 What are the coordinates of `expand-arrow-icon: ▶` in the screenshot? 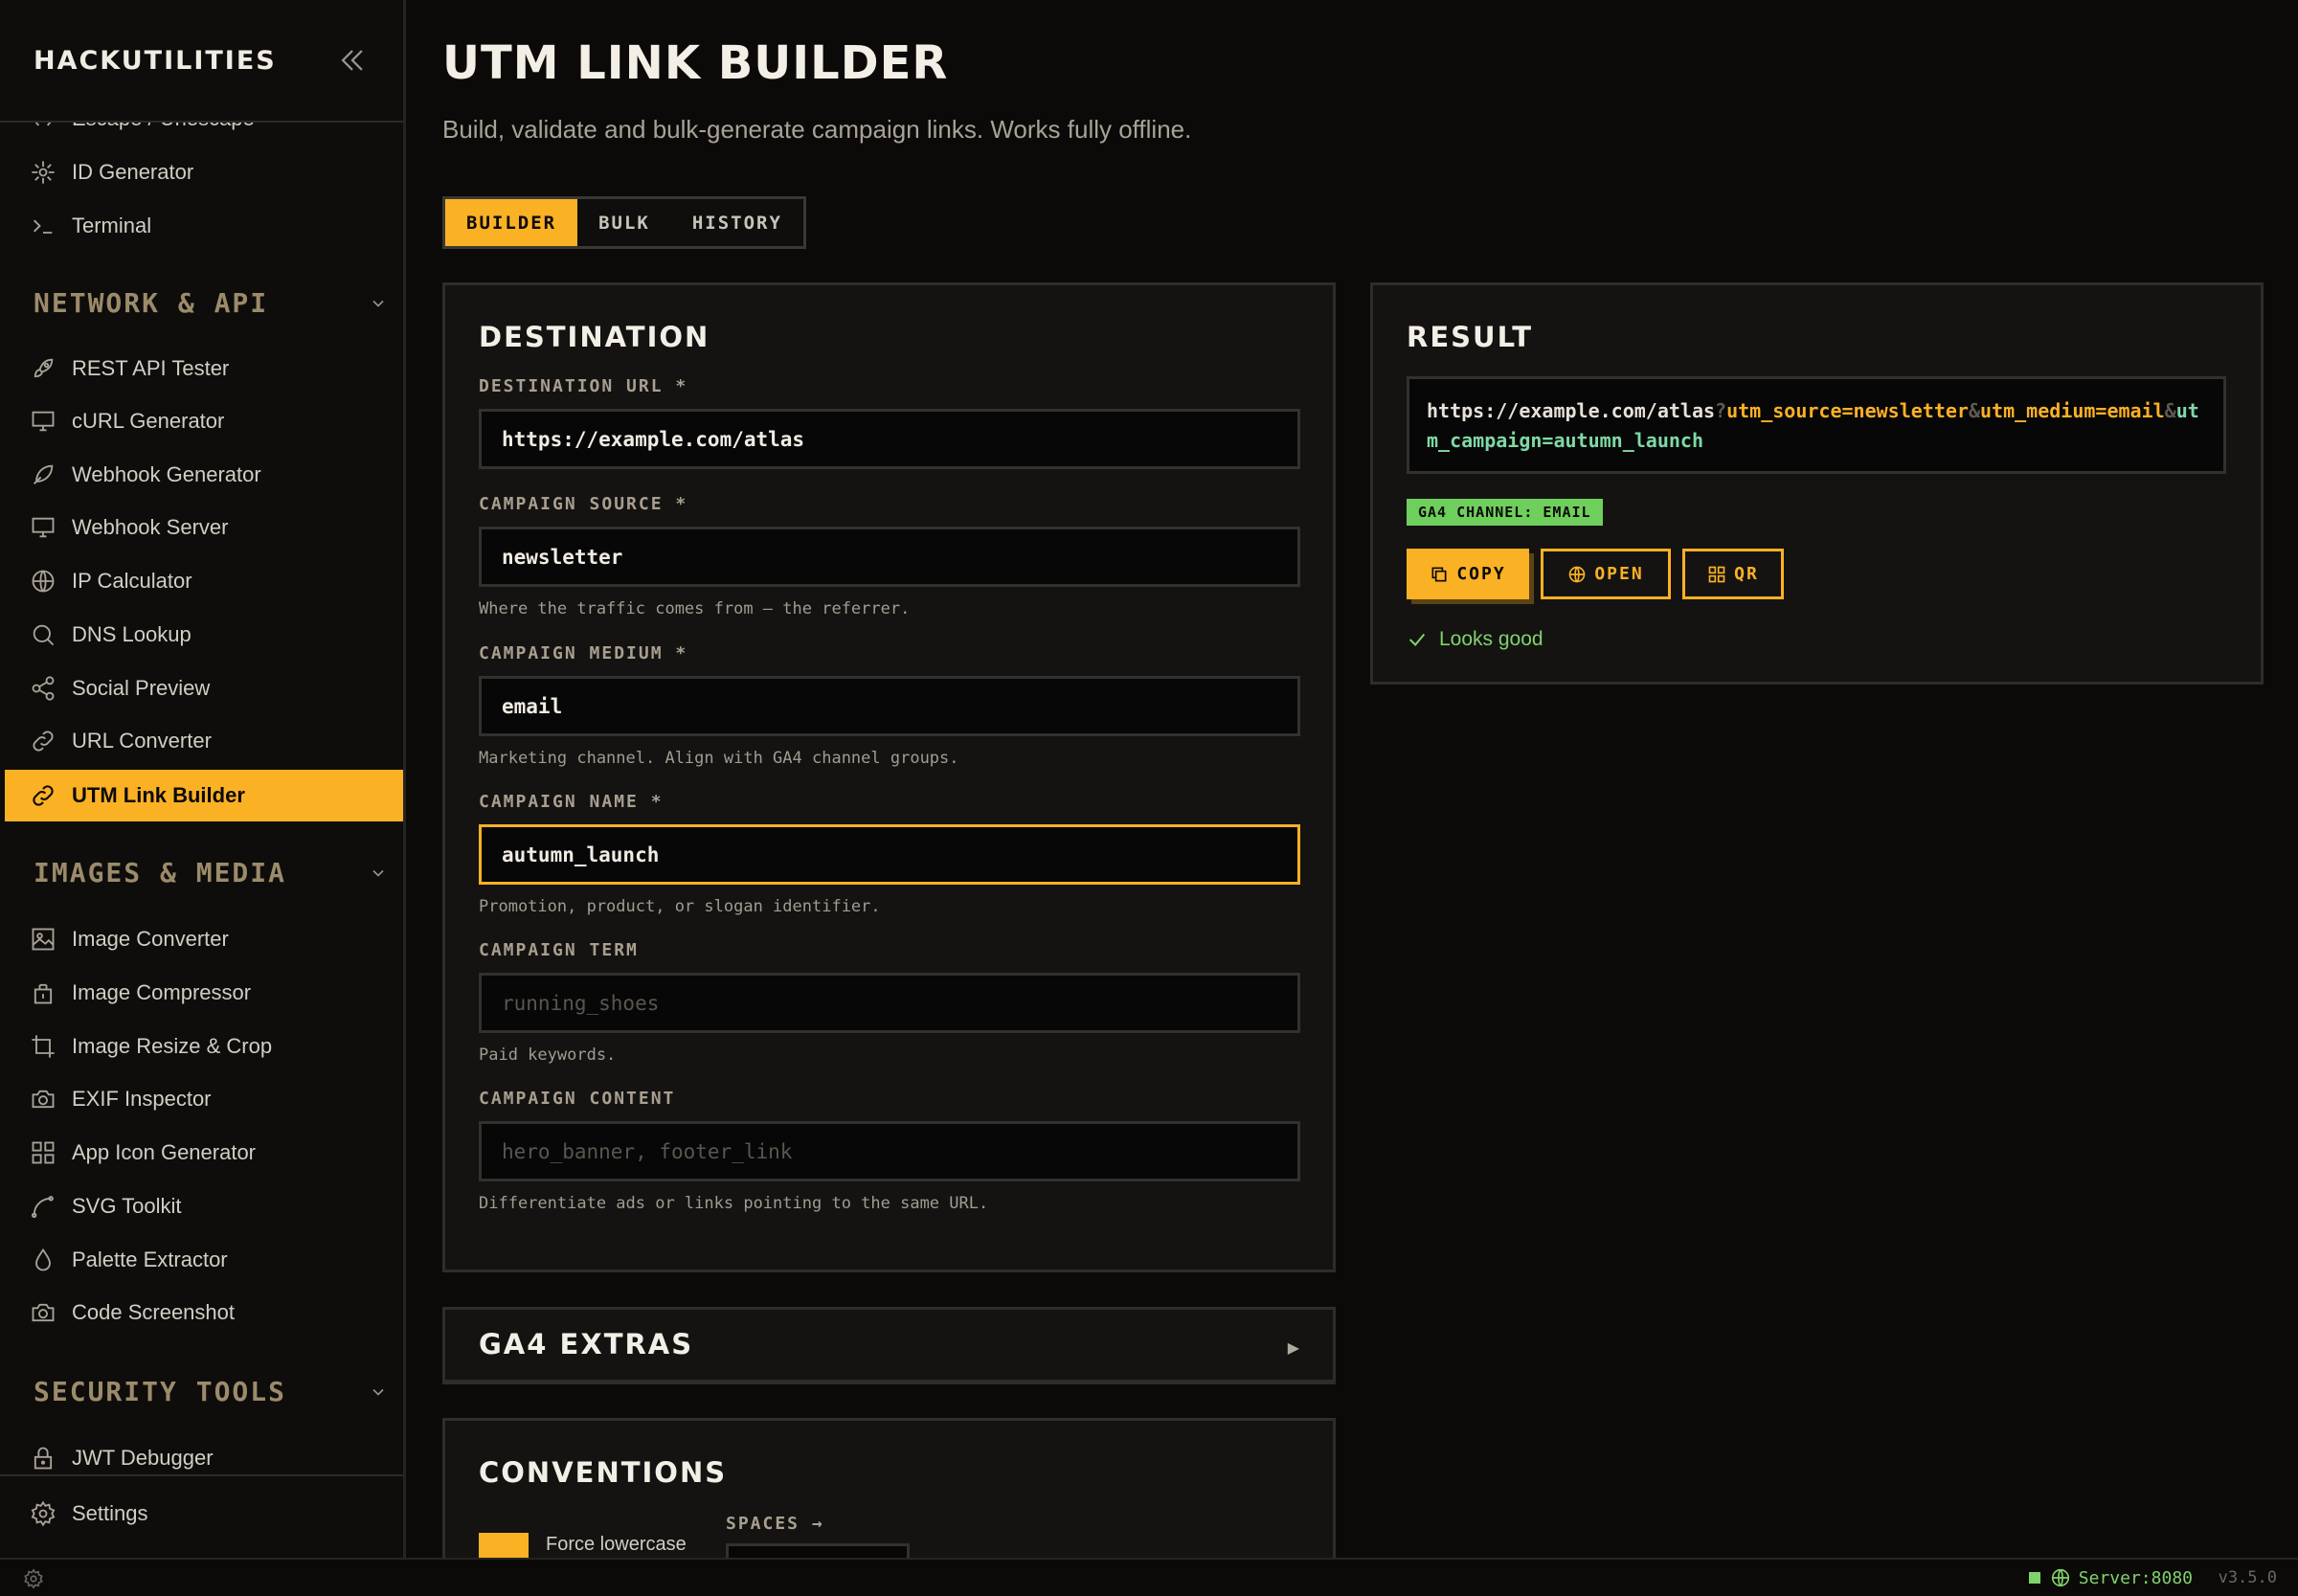 It's located at (1294, 1348).